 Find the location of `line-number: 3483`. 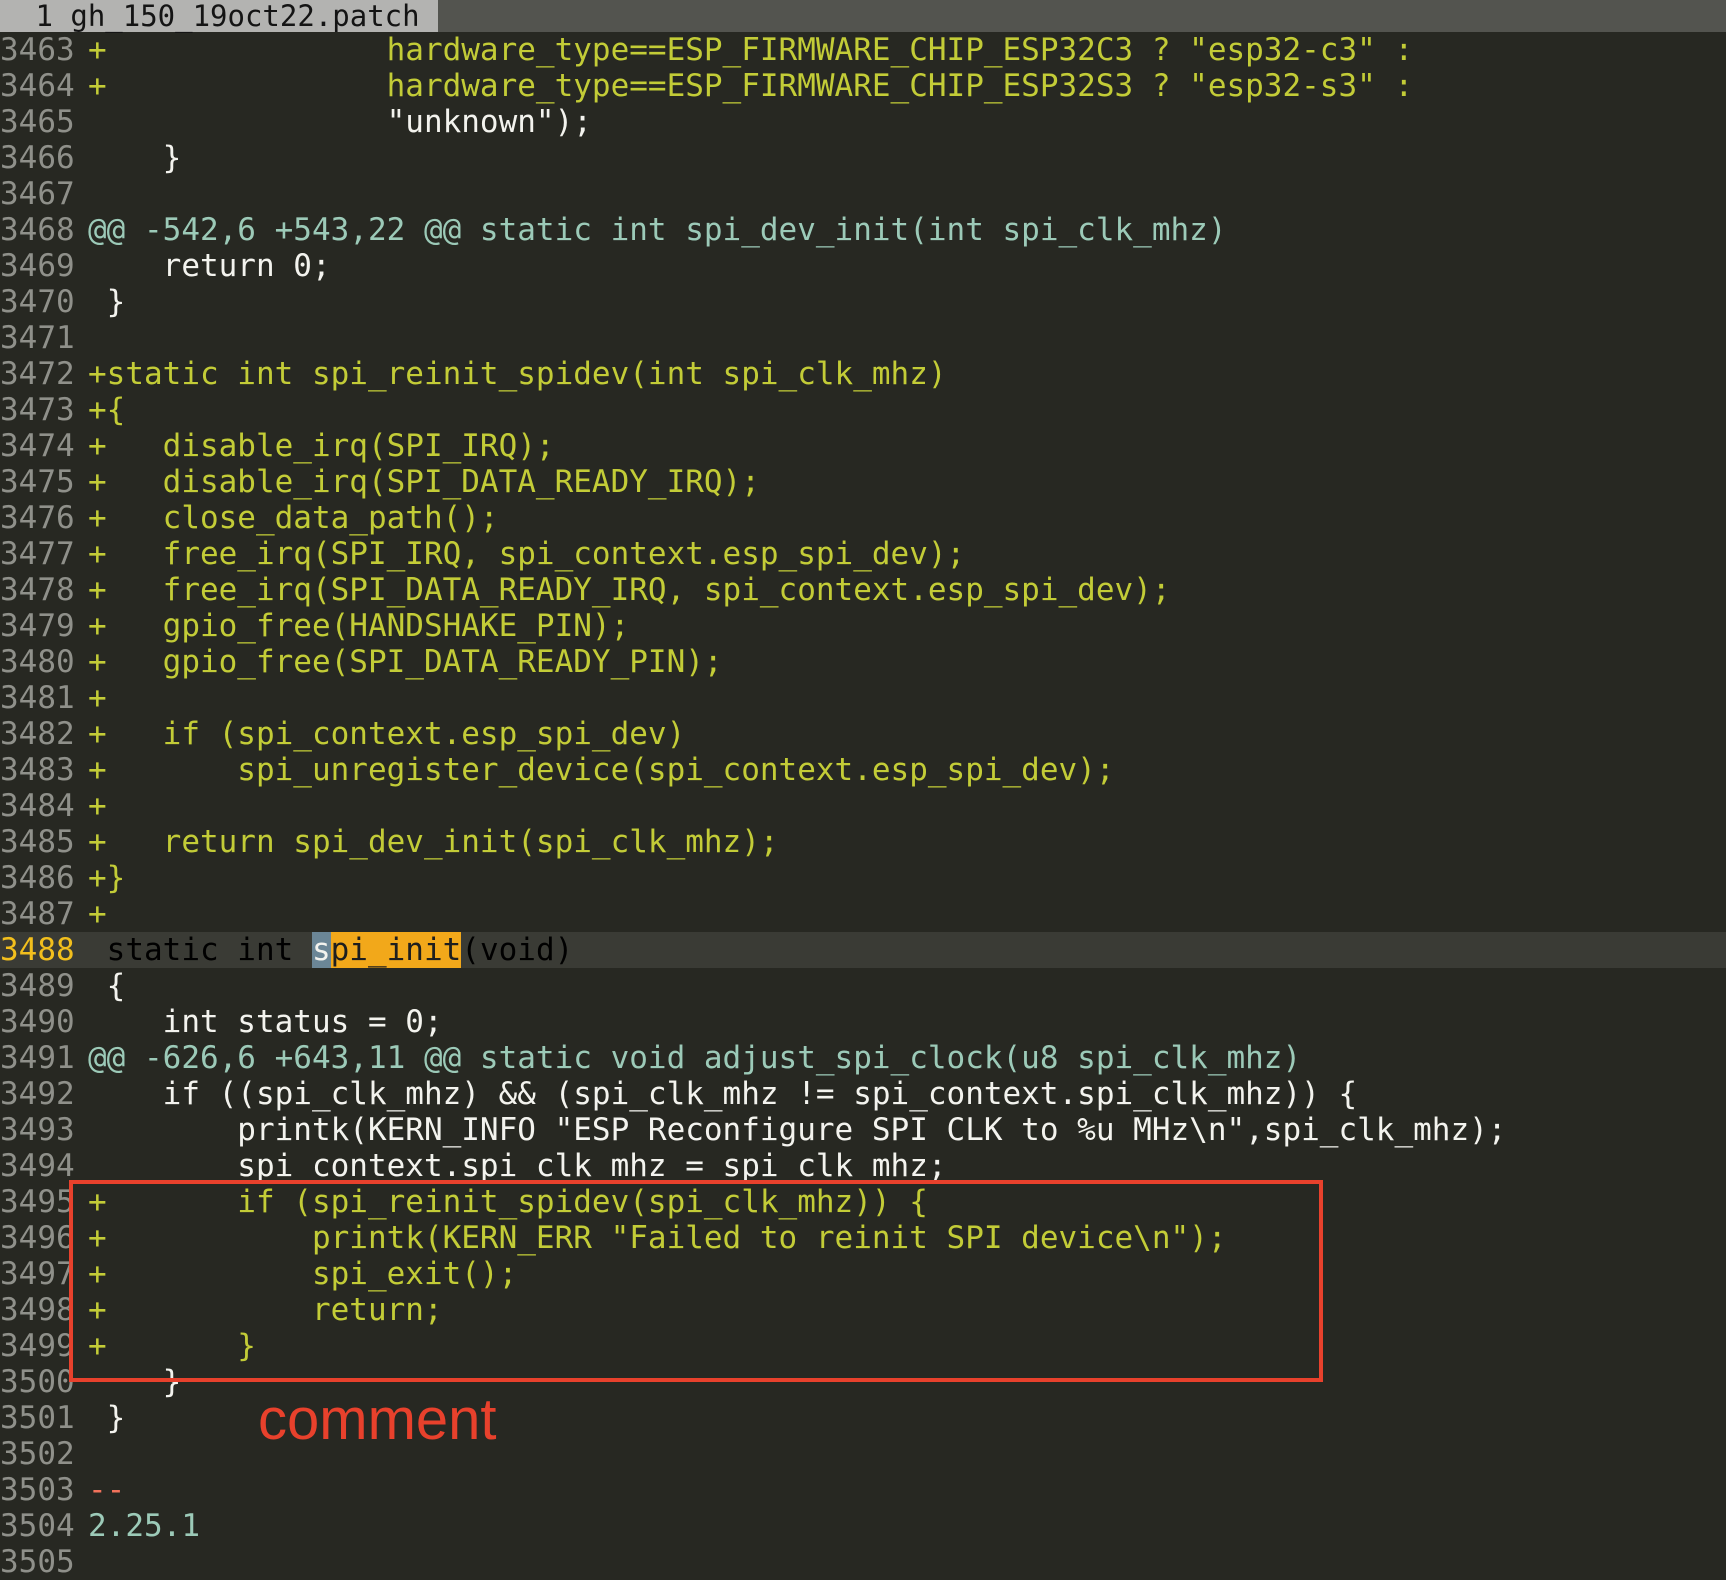

line-number: 3483 is located at coordinates (37, 770).